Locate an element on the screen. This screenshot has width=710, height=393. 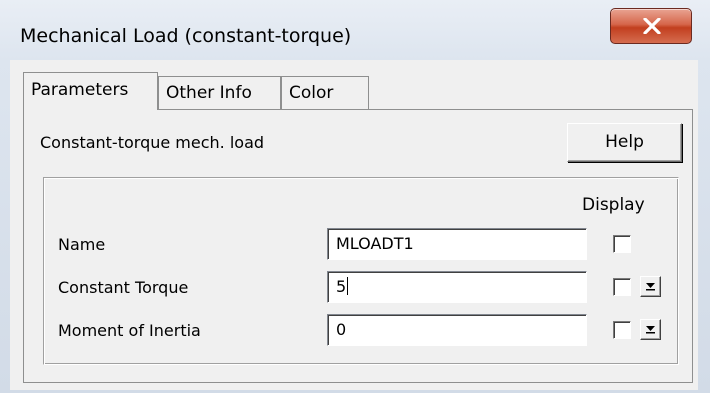
moment-of-inertia-dropdown-button is located at coordinates (650, 329).